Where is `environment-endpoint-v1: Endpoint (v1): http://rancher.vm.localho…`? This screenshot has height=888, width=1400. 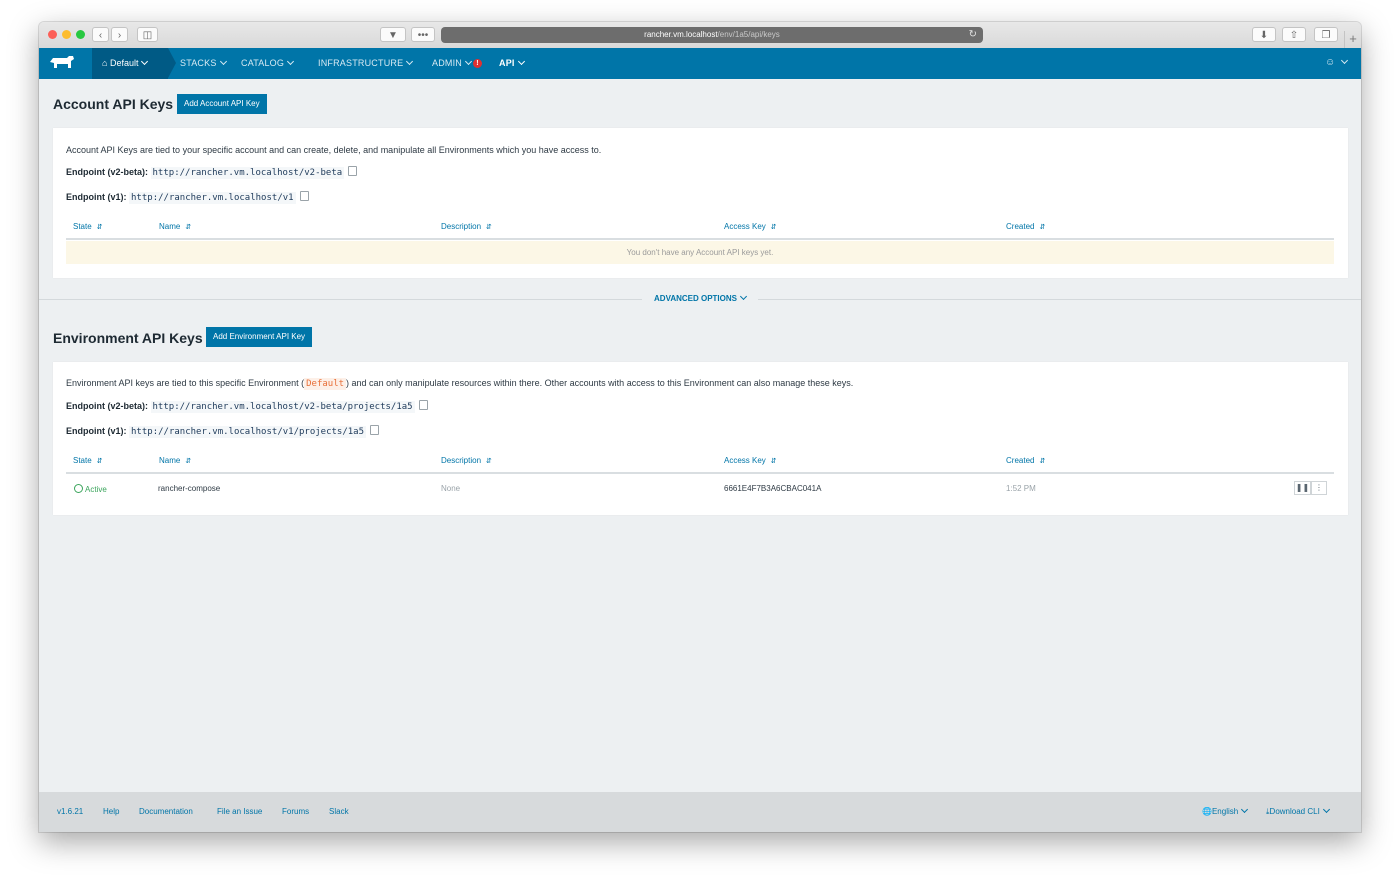 environment-endpoint-v1: Endpoint (v1): http://rancher.vm.localho… is located at coordinates (223, 431).